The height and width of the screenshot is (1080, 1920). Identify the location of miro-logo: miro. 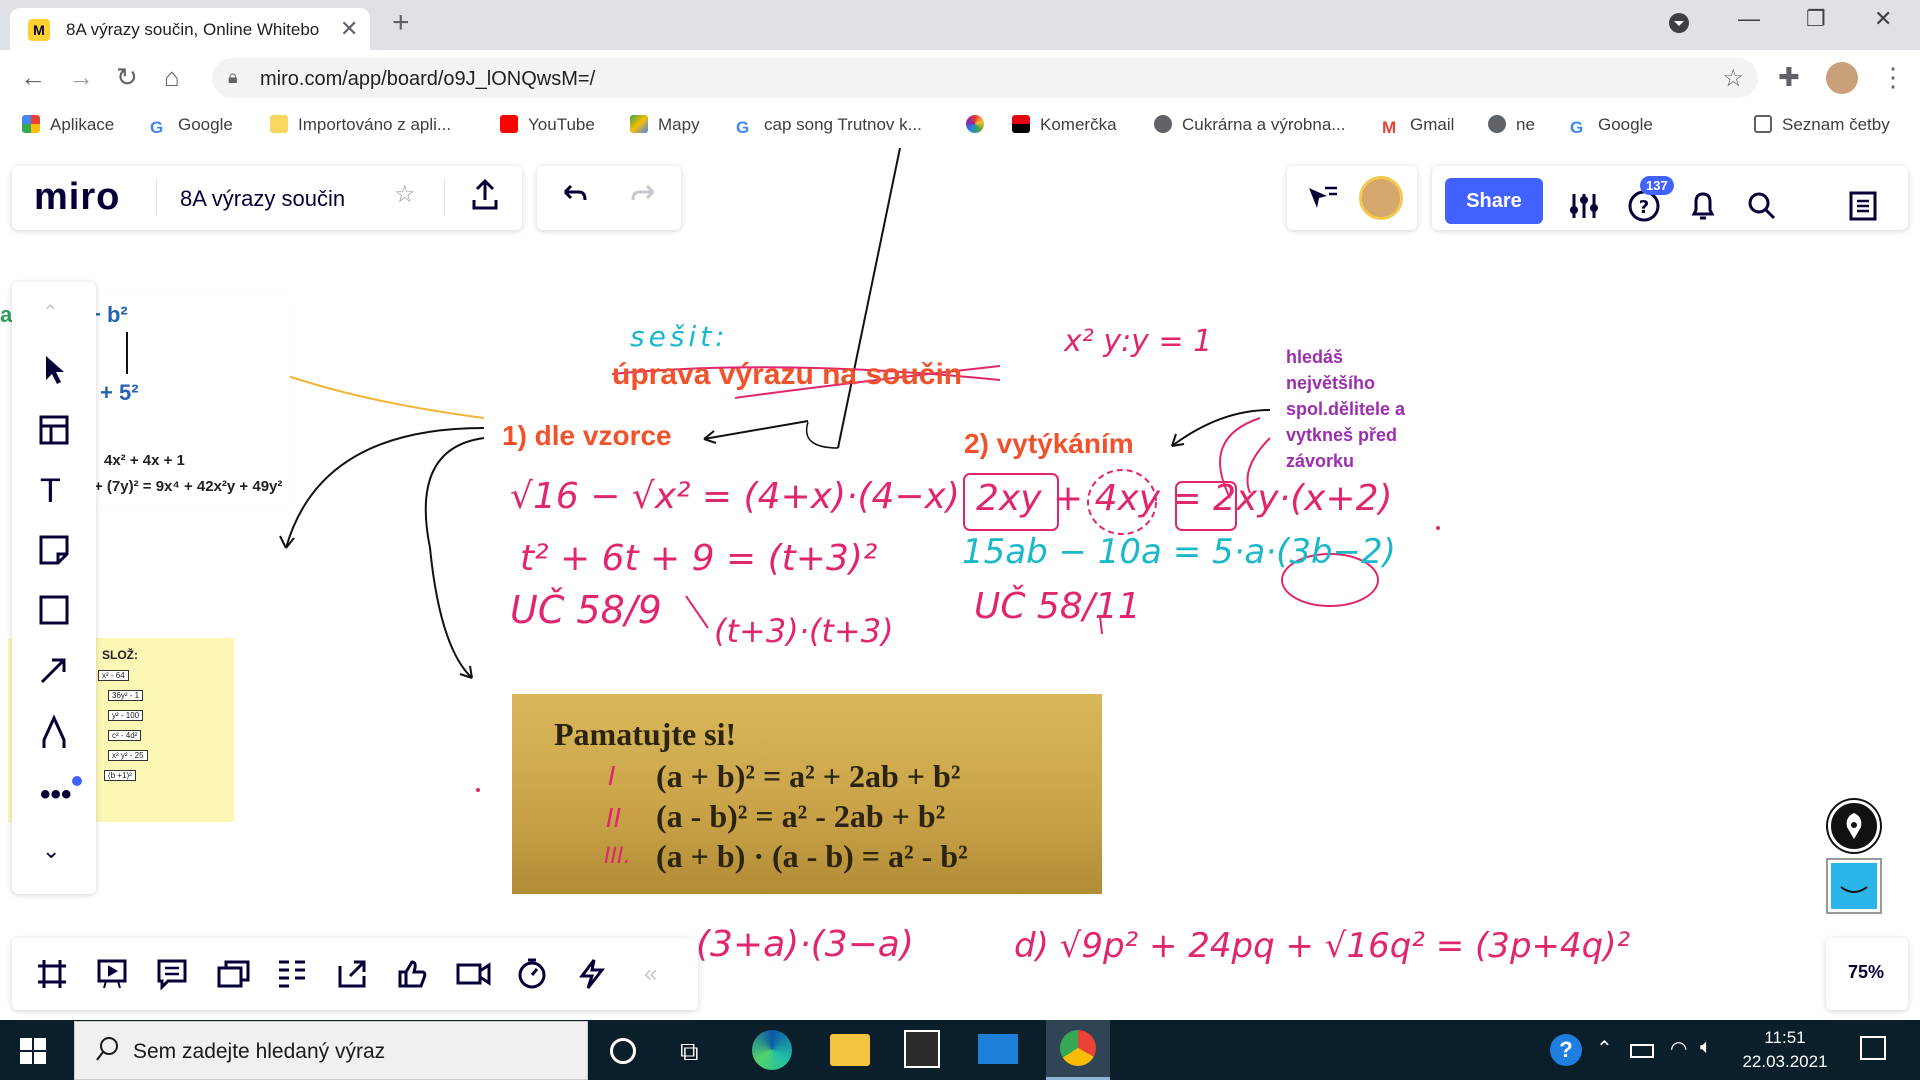
(77, 197).